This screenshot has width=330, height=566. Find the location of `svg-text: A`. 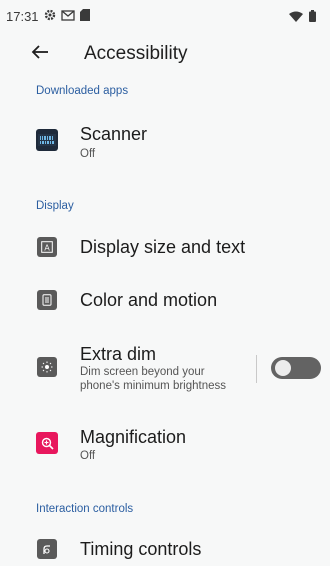

svg-text: A is located at coordinates (47, 247).